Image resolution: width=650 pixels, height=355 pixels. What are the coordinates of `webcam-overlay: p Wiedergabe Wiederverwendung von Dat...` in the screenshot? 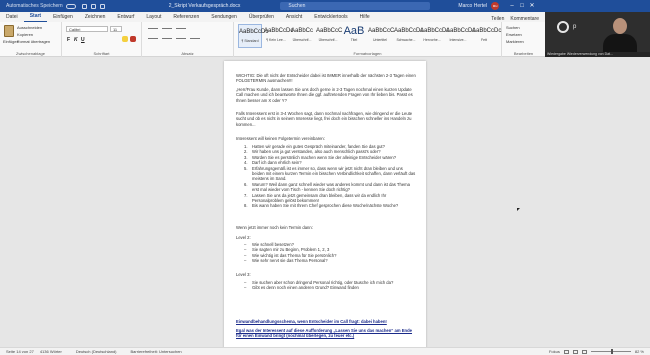 It's located at (597, 34).